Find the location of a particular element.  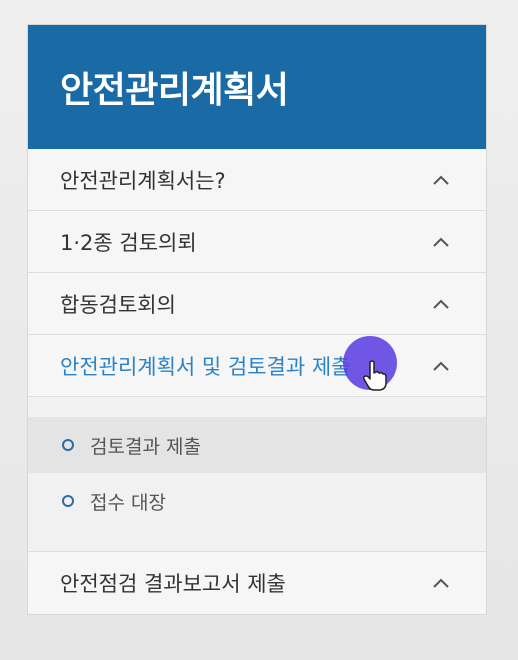

menu-item-inspection-report: 안전점검 결과보고서 제출 is located at coordinates (257, 583).